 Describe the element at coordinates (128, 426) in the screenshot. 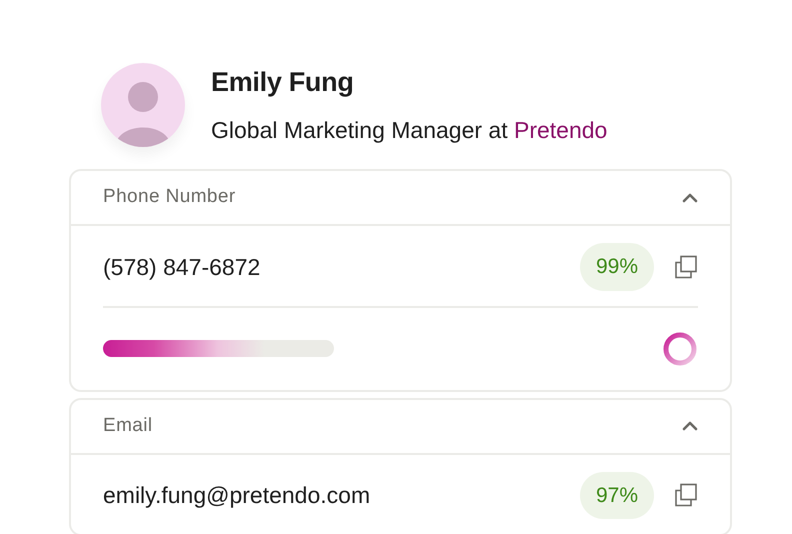

I see `section-label: Email` at that location.